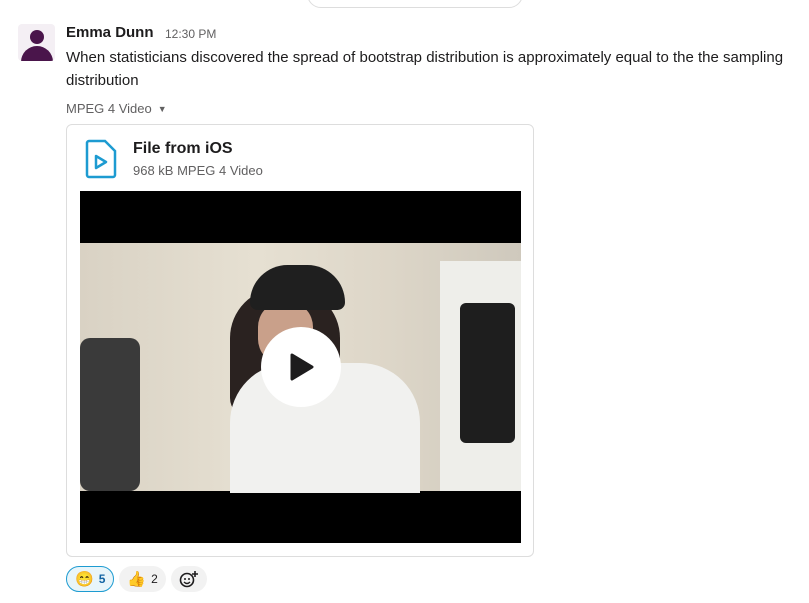 The width and height of the screenshot is (809, 603). Describe the element at coordinates (110, 32) in the screenshot. I see `author-name: Emma Dunn` at that location.